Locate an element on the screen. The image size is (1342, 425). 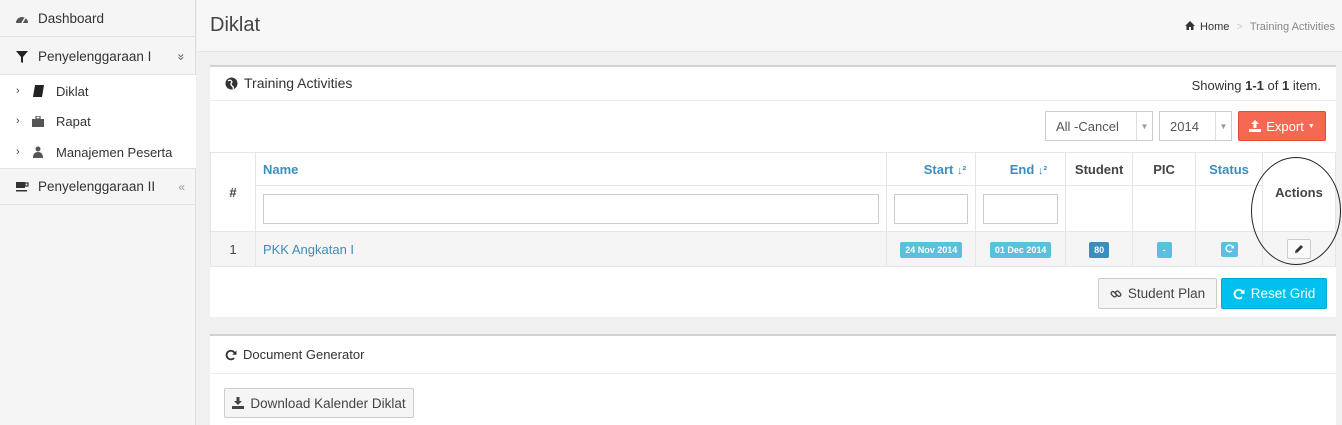
chevron-double-left-icon: « is located at coordinates (181, 187).